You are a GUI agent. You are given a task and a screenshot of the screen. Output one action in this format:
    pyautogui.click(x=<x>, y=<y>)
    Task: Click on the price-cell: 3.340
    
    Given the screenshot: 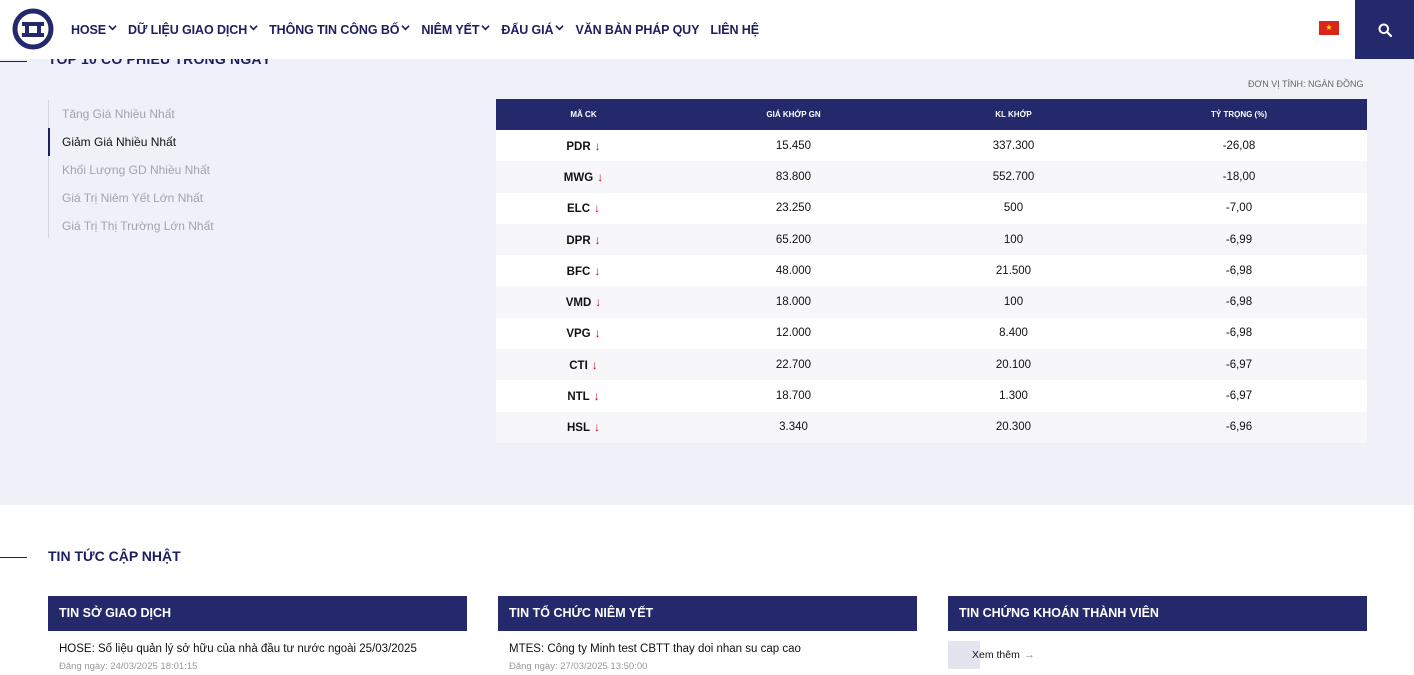 What is the action you would take?
    pyautogui.click(x=793, y=427)
    